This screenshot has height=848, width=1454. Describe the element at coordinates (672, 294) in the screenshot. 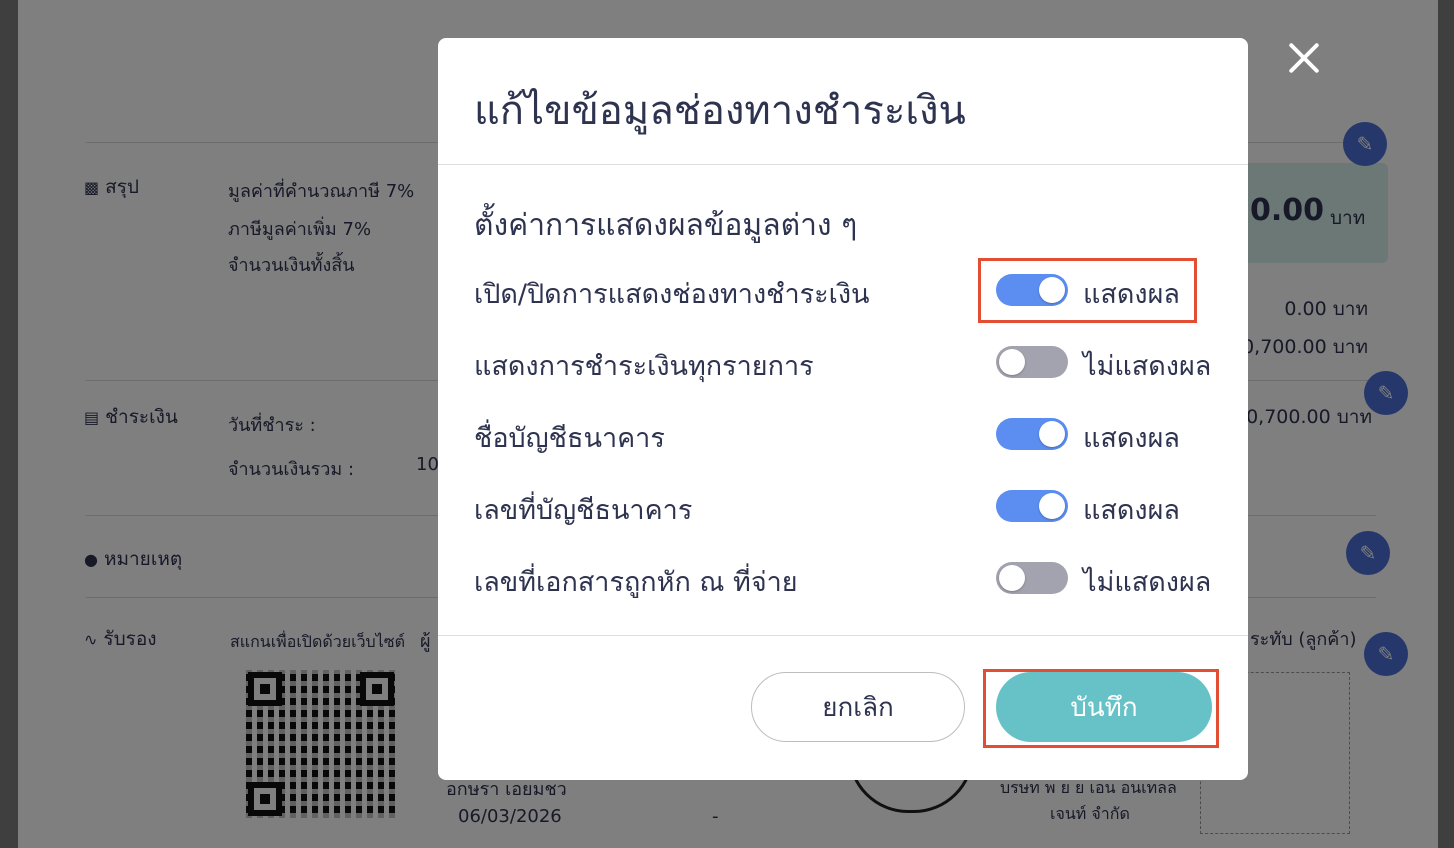

I see `toggle-label-show-payment-channel: เปิด/ปิดการแสดงช่องทางชำระเงิน` at that location.